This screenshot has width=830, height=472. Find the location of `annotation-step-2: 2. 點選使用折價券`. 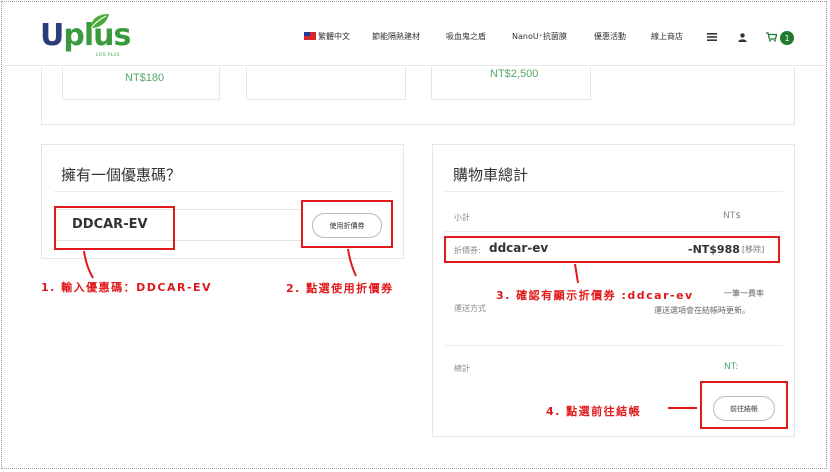

annotation-step-2: 2. 點選使用折價券 is located at coordinates (340, 288).